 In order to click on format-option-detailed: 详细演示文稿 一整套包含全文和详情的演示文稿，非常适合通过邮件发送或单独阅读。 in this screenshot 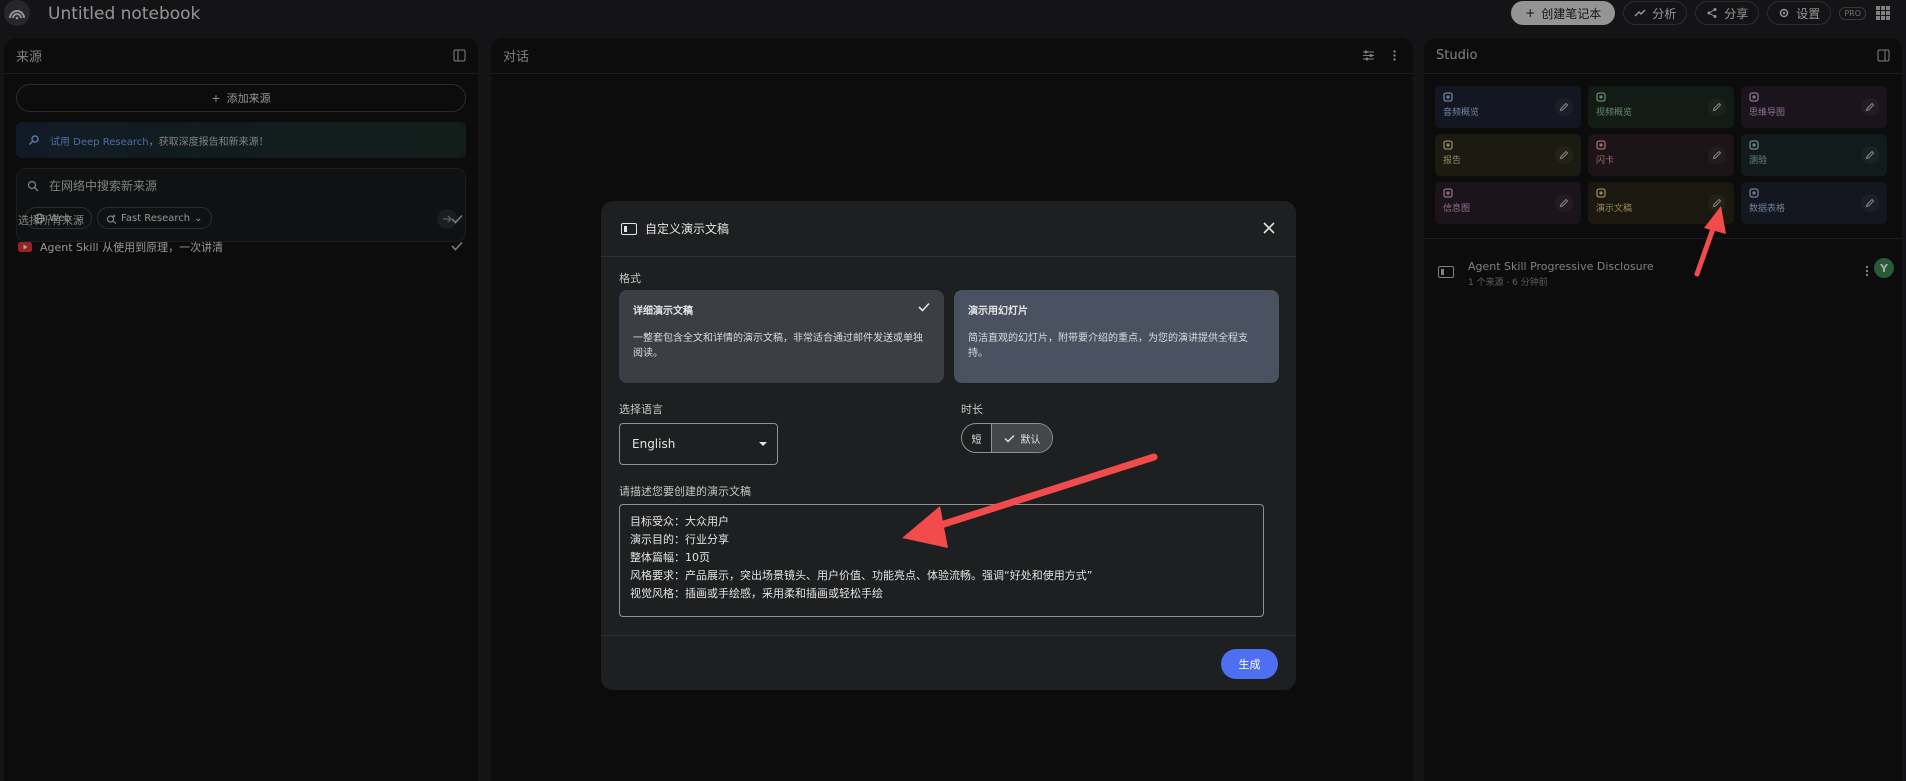, I will do `click(781, 336)`.